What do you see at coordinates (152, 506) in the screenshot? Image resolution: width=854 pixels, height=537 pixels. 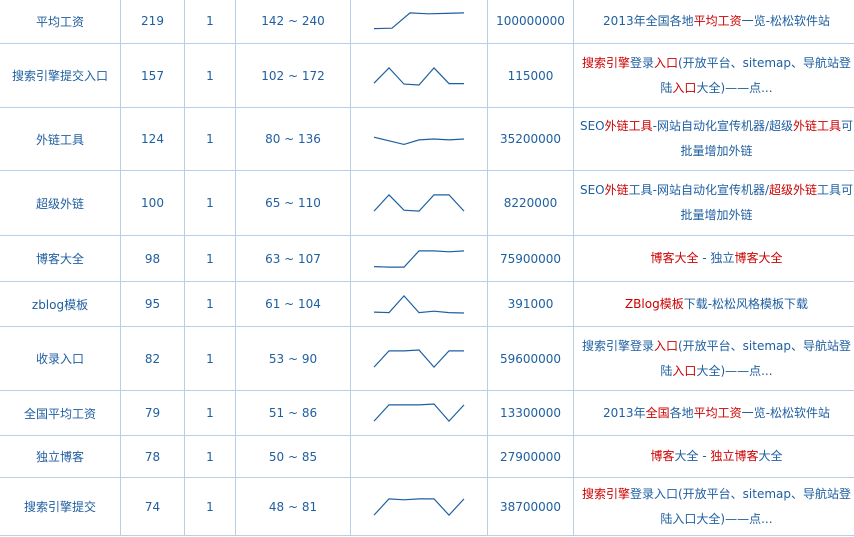 I see `index-cell: 74` at bounding box center [152, 506].